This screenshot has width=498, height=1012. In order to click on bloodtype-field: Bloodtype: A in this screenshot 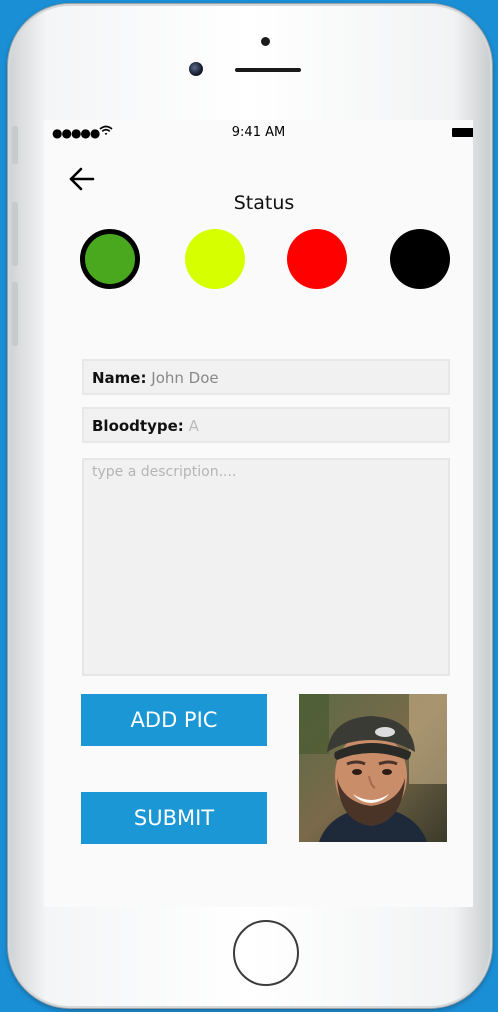, I will do `click(266, 425)`.